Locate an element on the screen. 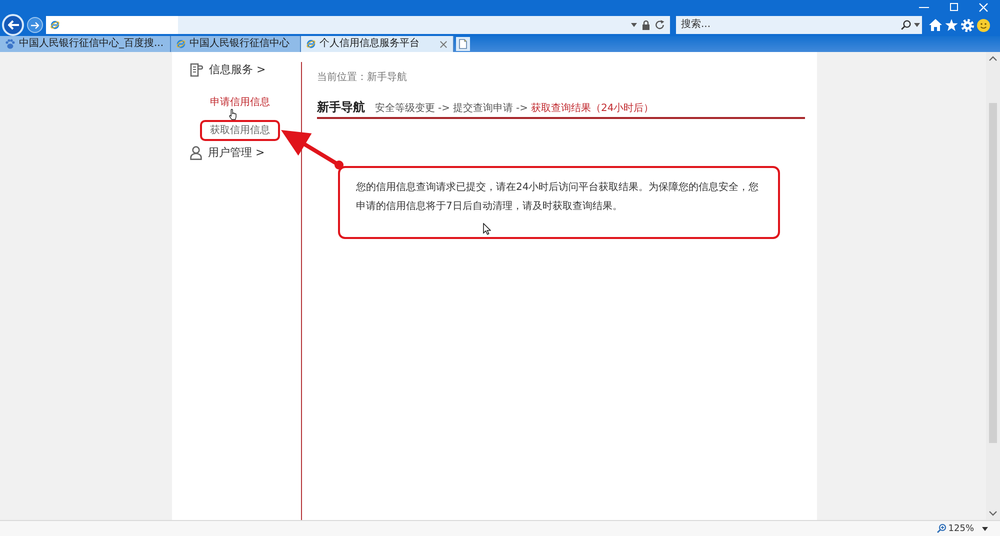  document-icon is located at coordinates (196, 70).